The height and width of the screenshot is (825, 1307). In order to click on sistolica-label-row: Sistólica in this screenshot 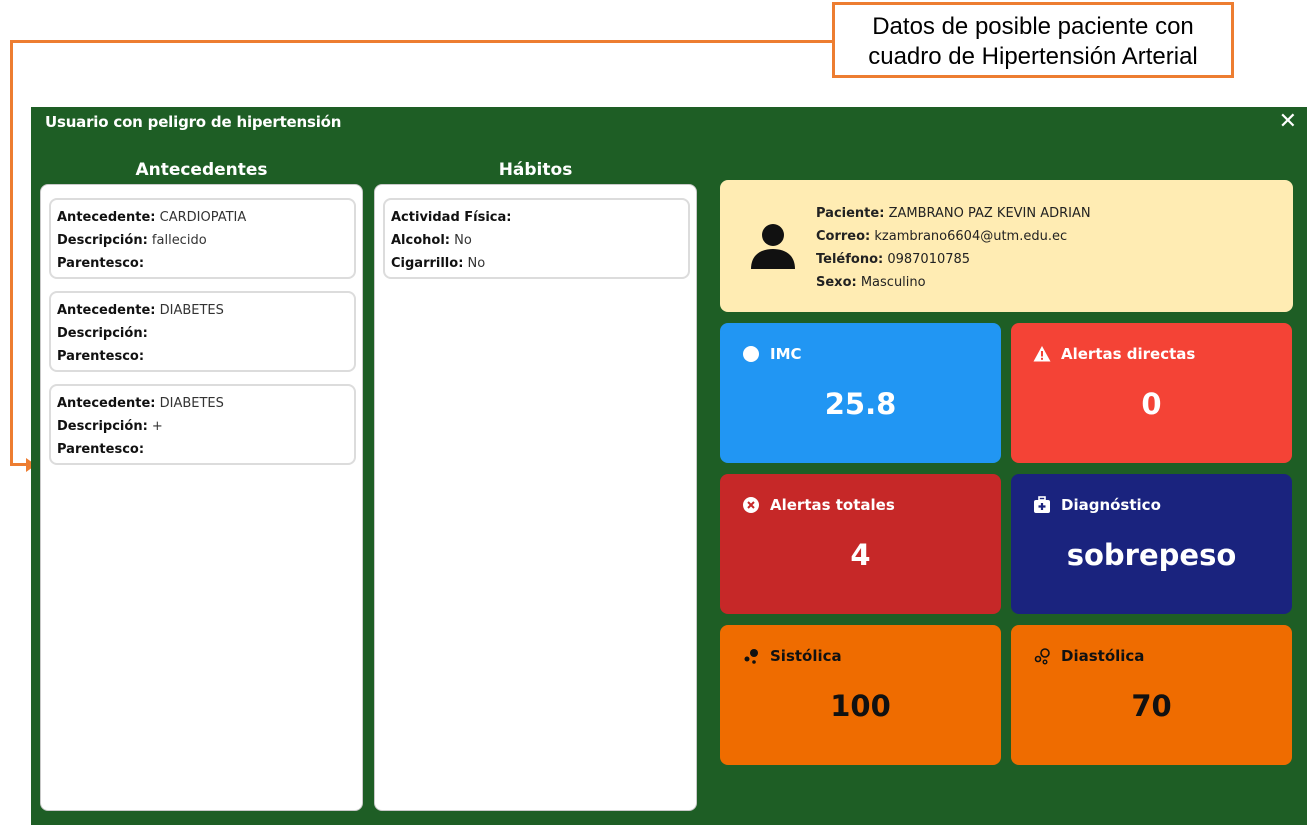, I will do `click(792, 656)`.